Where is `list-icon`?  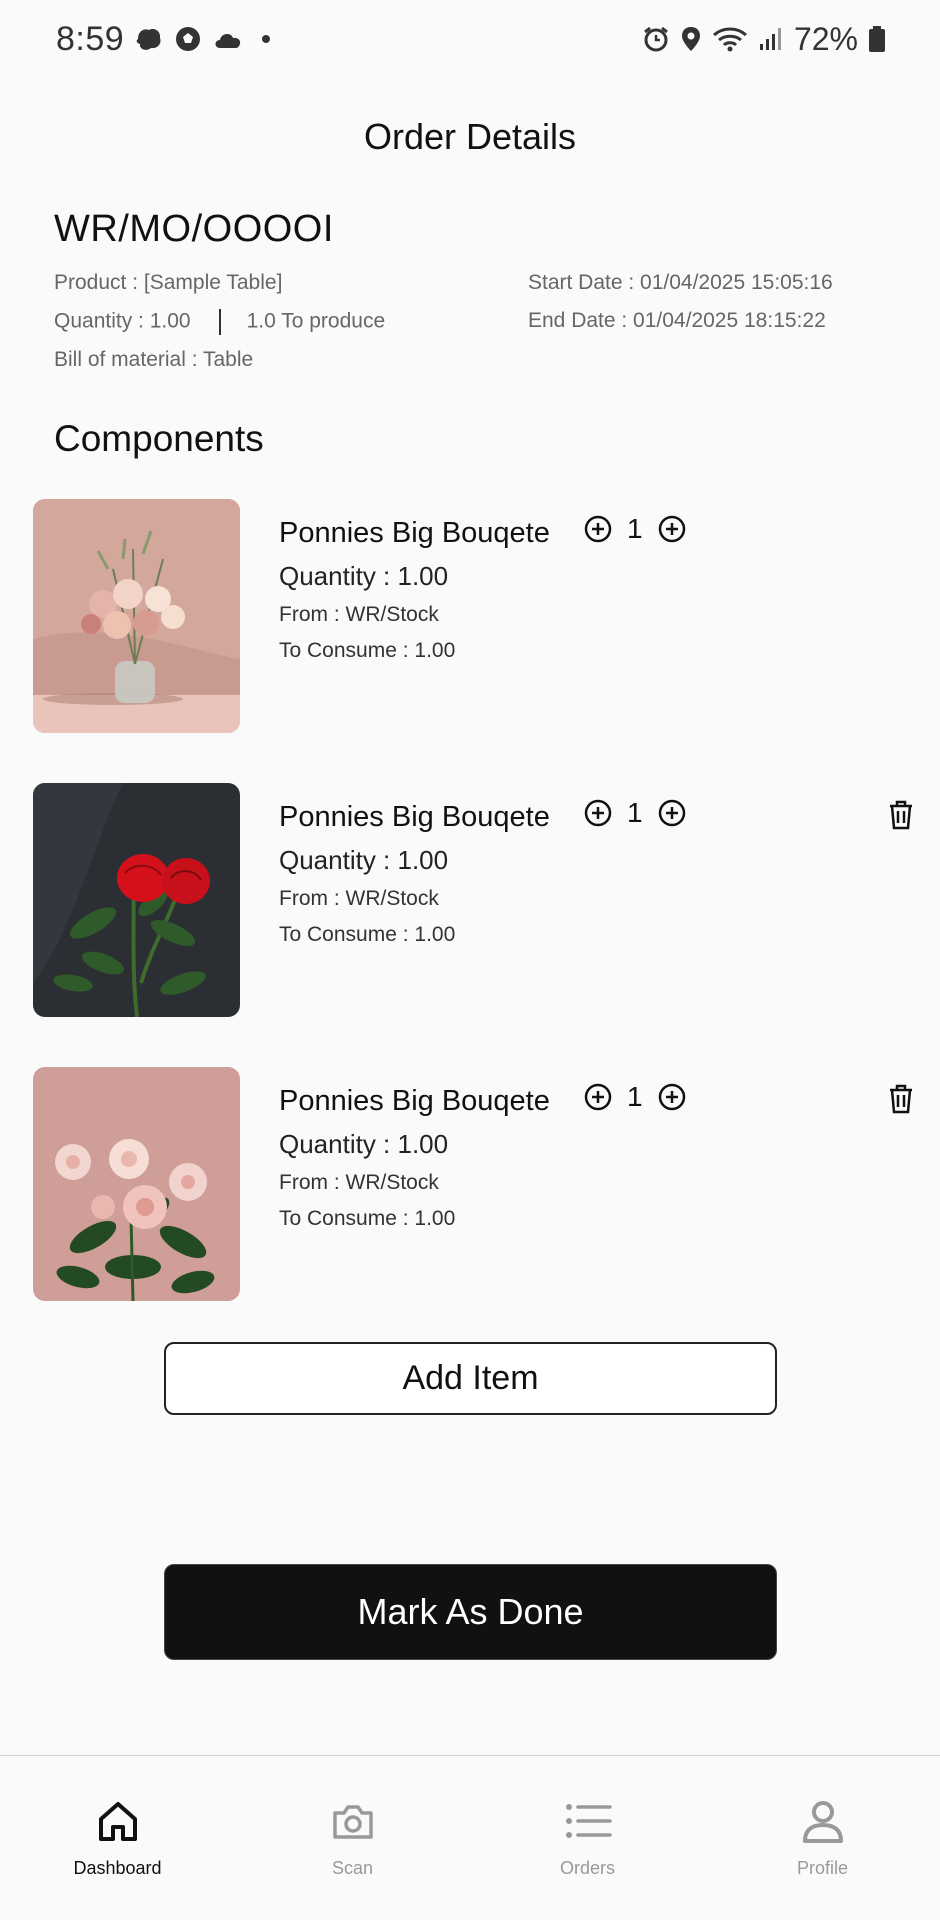
list-icon is located at coordinates (588, 1821).